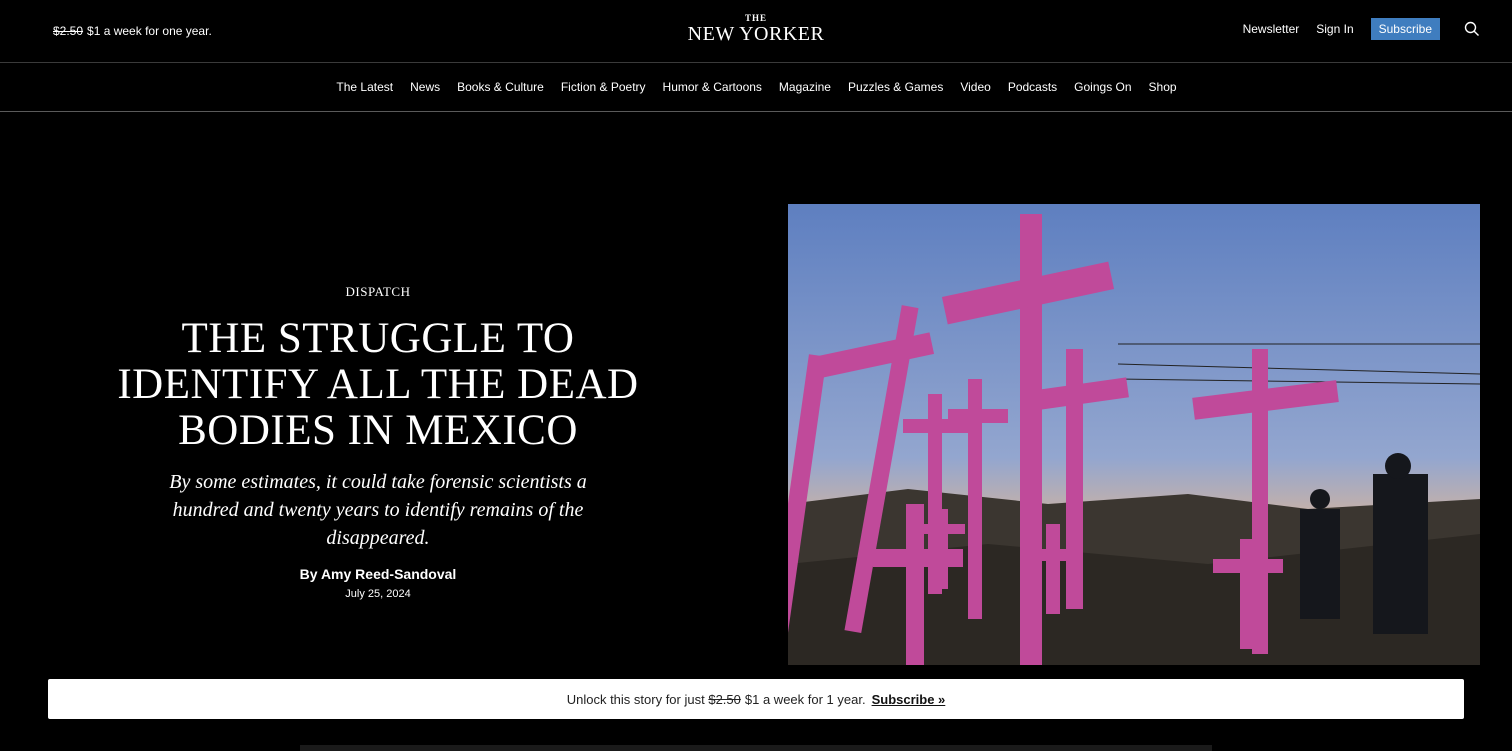 The width and height of the screenshot is (1512, 751). Describe the element at coordinates (378, 292) in the screenshot. I see `article-rubric: DISPATCH` at that location.